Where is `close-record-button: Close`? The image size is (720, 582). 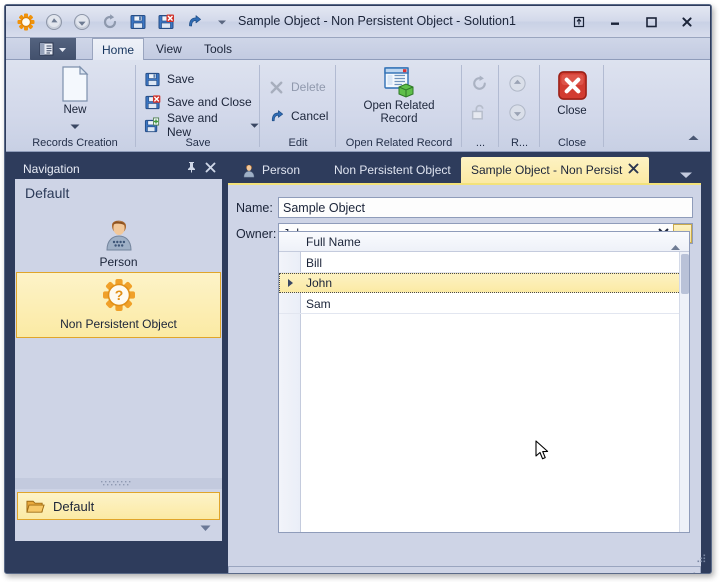 close-record-button: Close is located at coordinates (572, 93).